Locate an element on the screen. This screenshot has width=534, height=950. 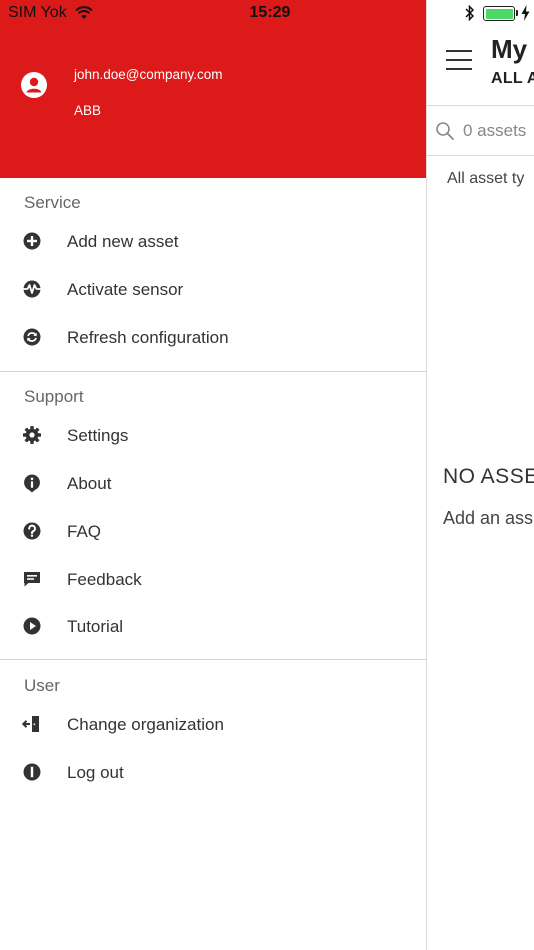
page-title: My ( is located at coordinates (512, 49).